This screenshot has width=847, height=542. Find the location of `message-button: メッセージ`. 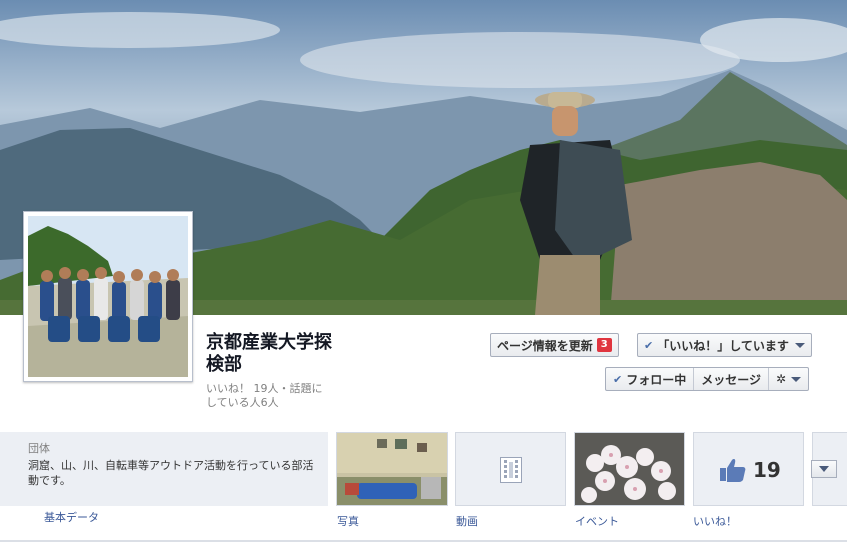

message-button: メッセージ is located at coordinates (731, 379).